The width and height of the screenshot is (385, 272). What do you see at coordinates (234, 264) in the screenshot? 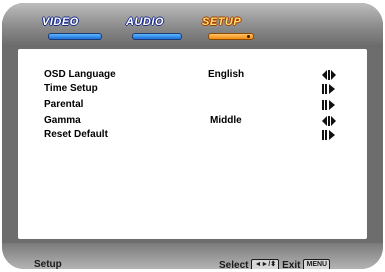
I see `select-label: Select` at bounding box center [234, 264].